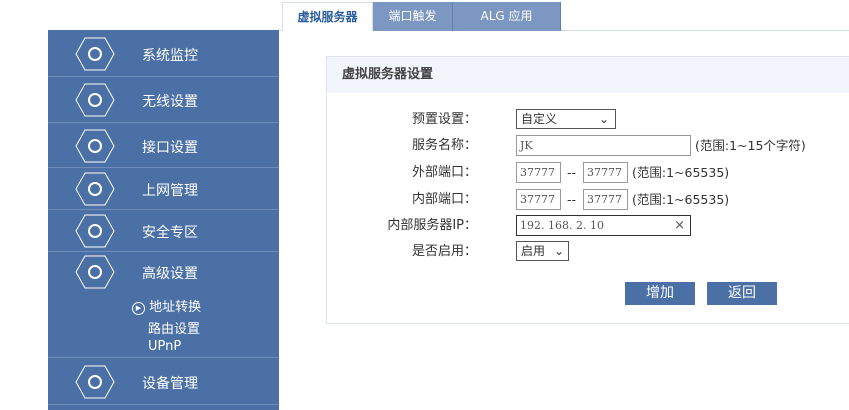  I want to click on ext-port-to-input: 37777, so click(605, 172).